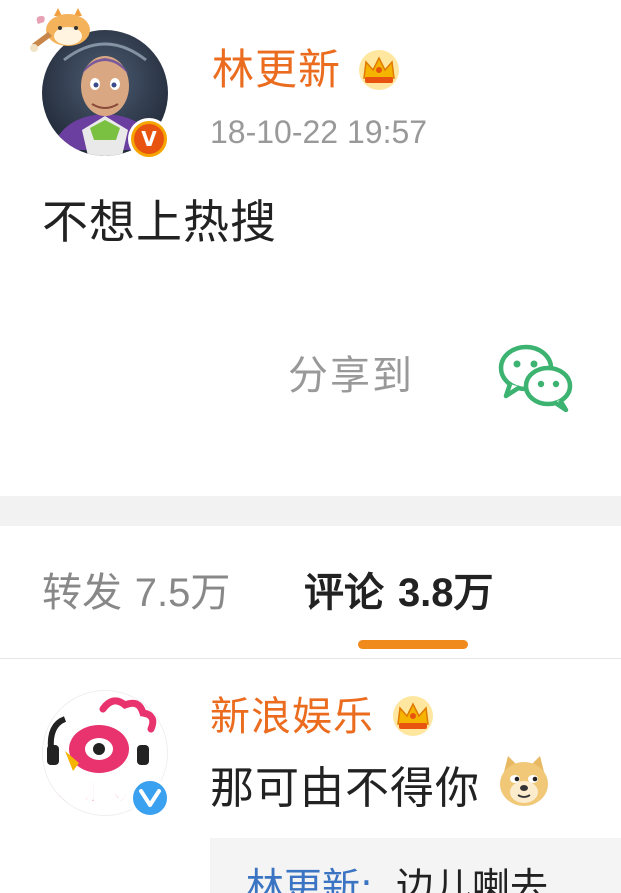 The width and height of the screenshot is (621, 893). I want to click on verified-icon, so click(150, 798).